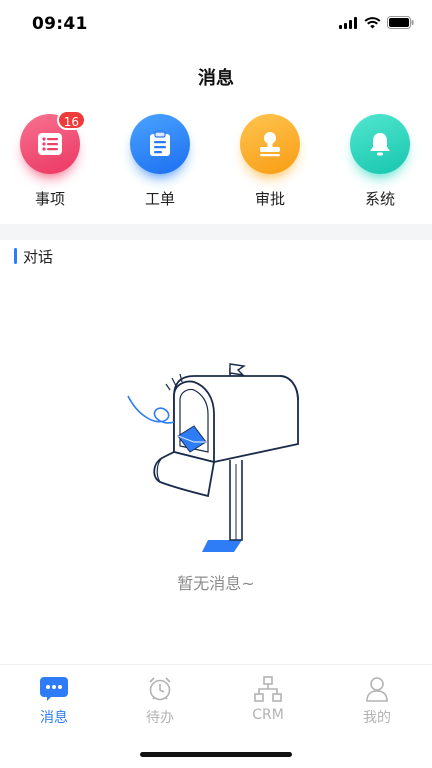 This screenshot has width=432, height=768. I want to click on bell-icon, so click(380, 144).